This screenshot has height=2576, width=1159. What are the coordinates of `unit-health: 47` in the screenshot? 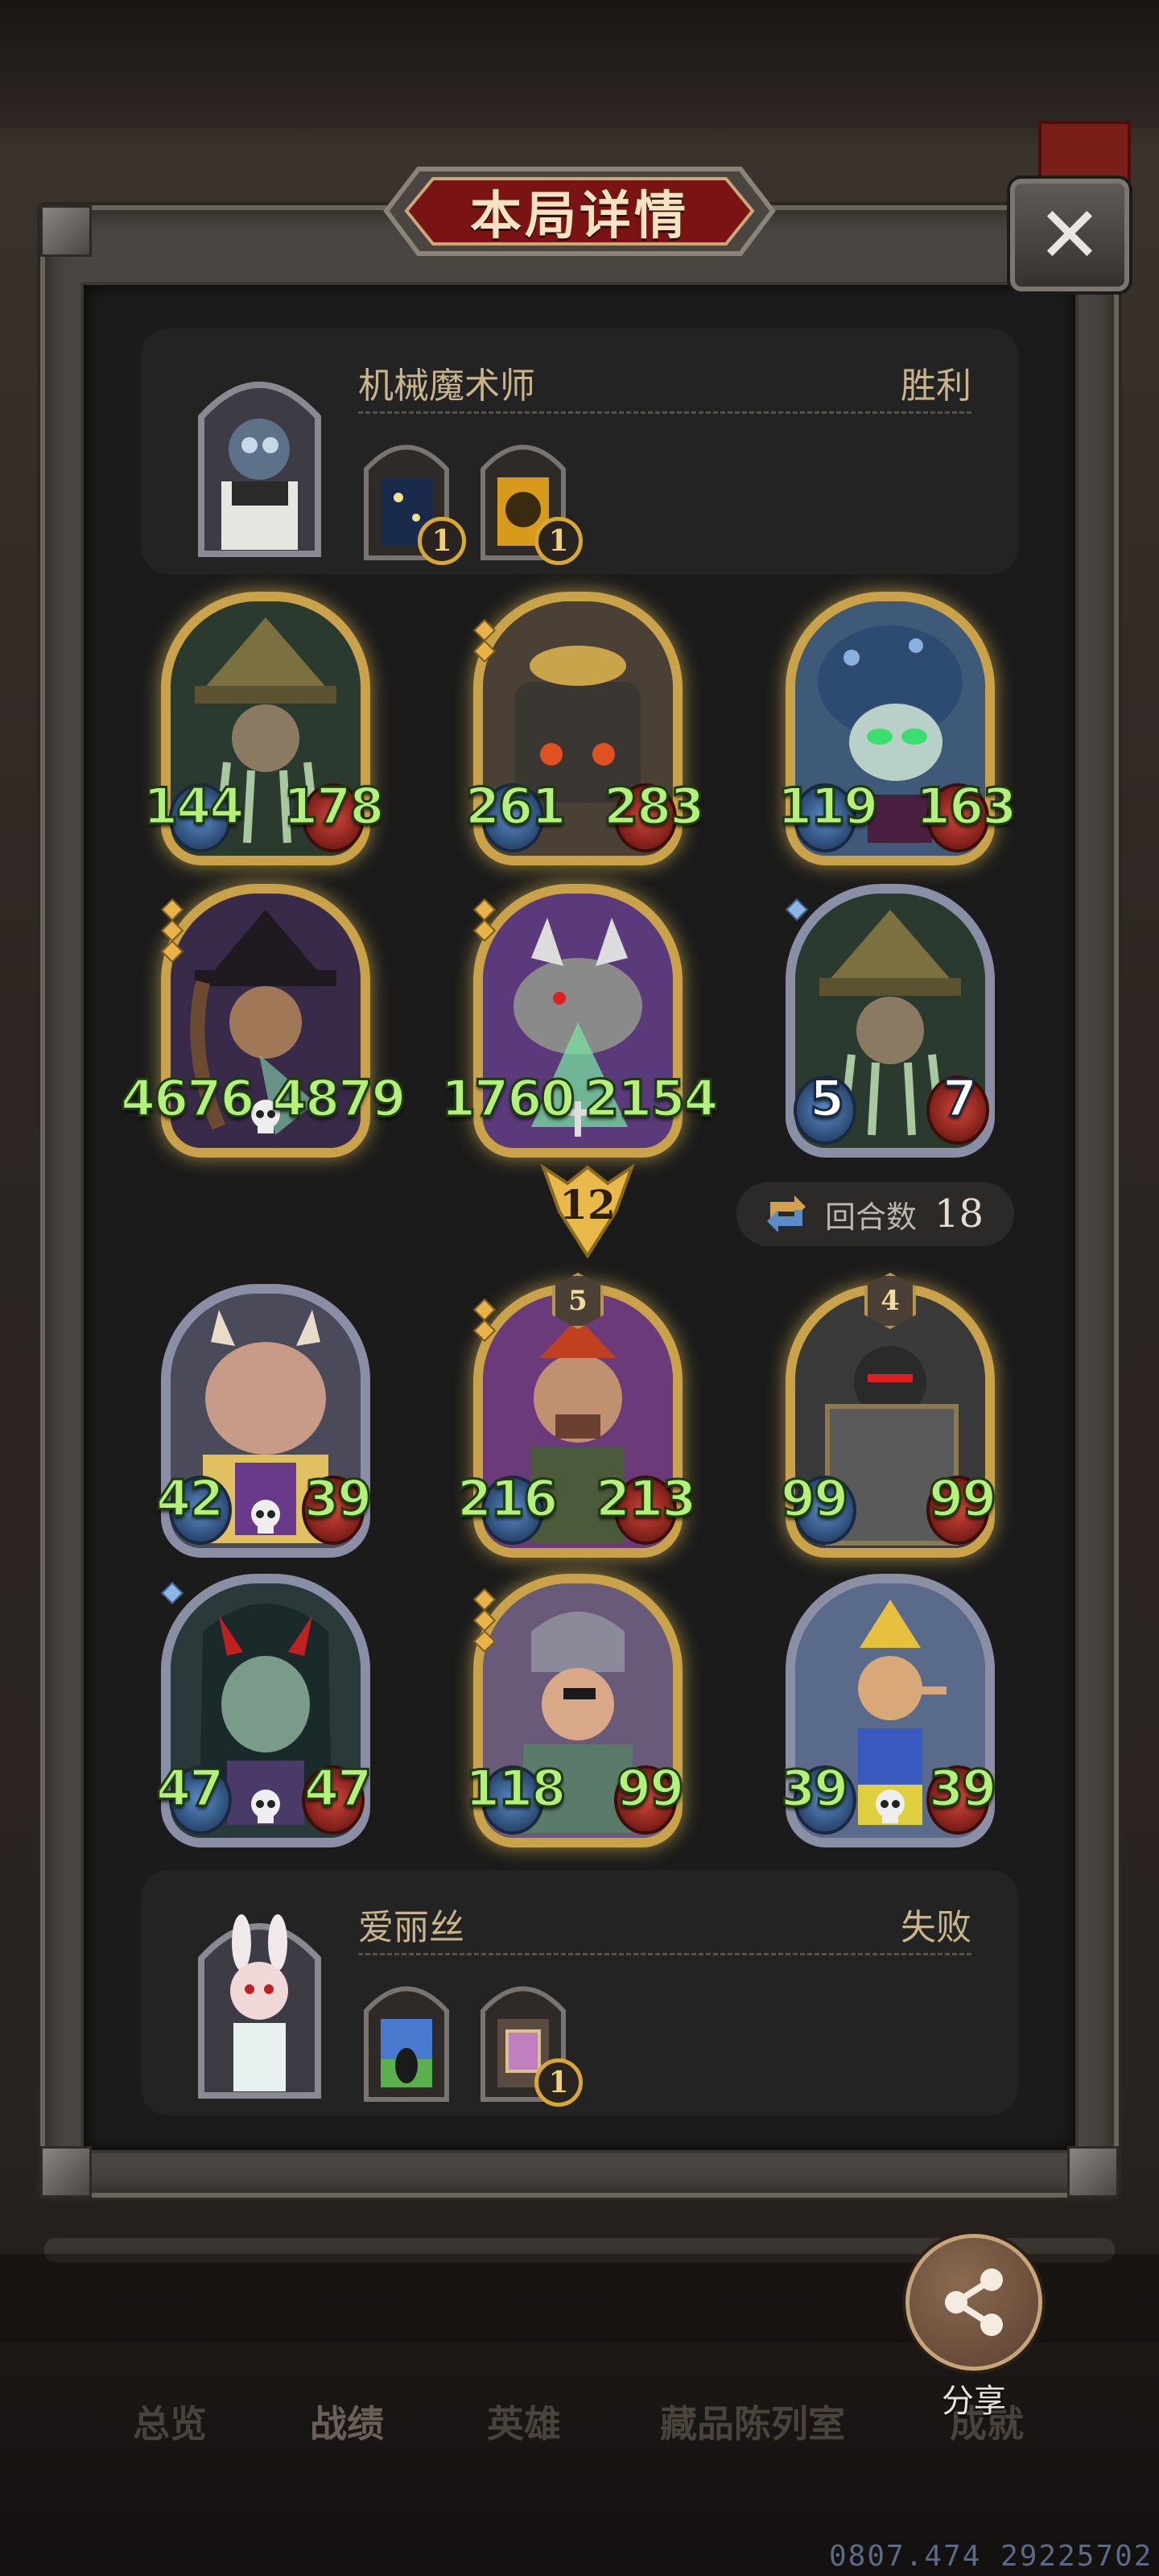 It's located at (338, 1788).